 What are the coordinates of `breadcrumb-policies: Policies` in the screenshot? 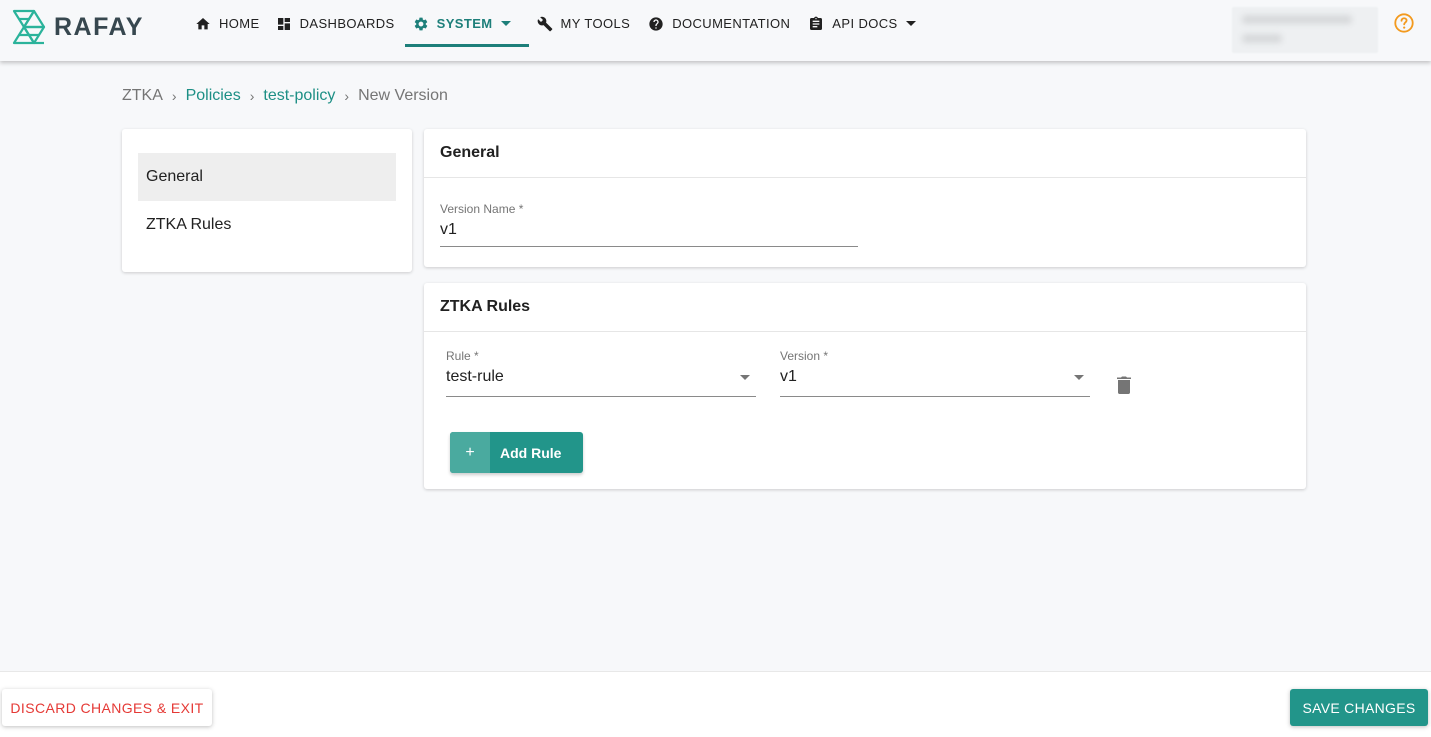 It's located at (213, 96).